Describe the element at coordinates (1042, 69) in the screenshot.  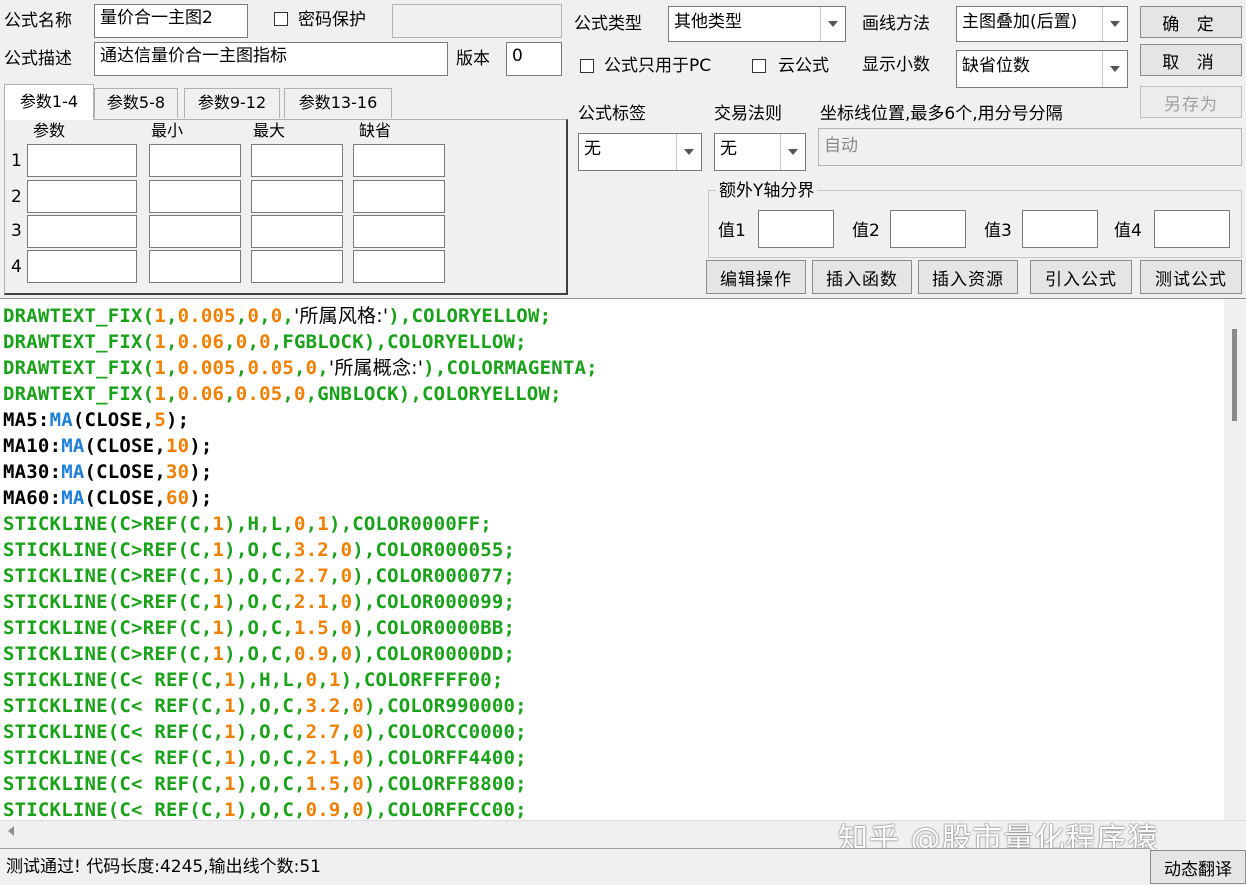
I see `decimals-select: 缺省位数` at that location.